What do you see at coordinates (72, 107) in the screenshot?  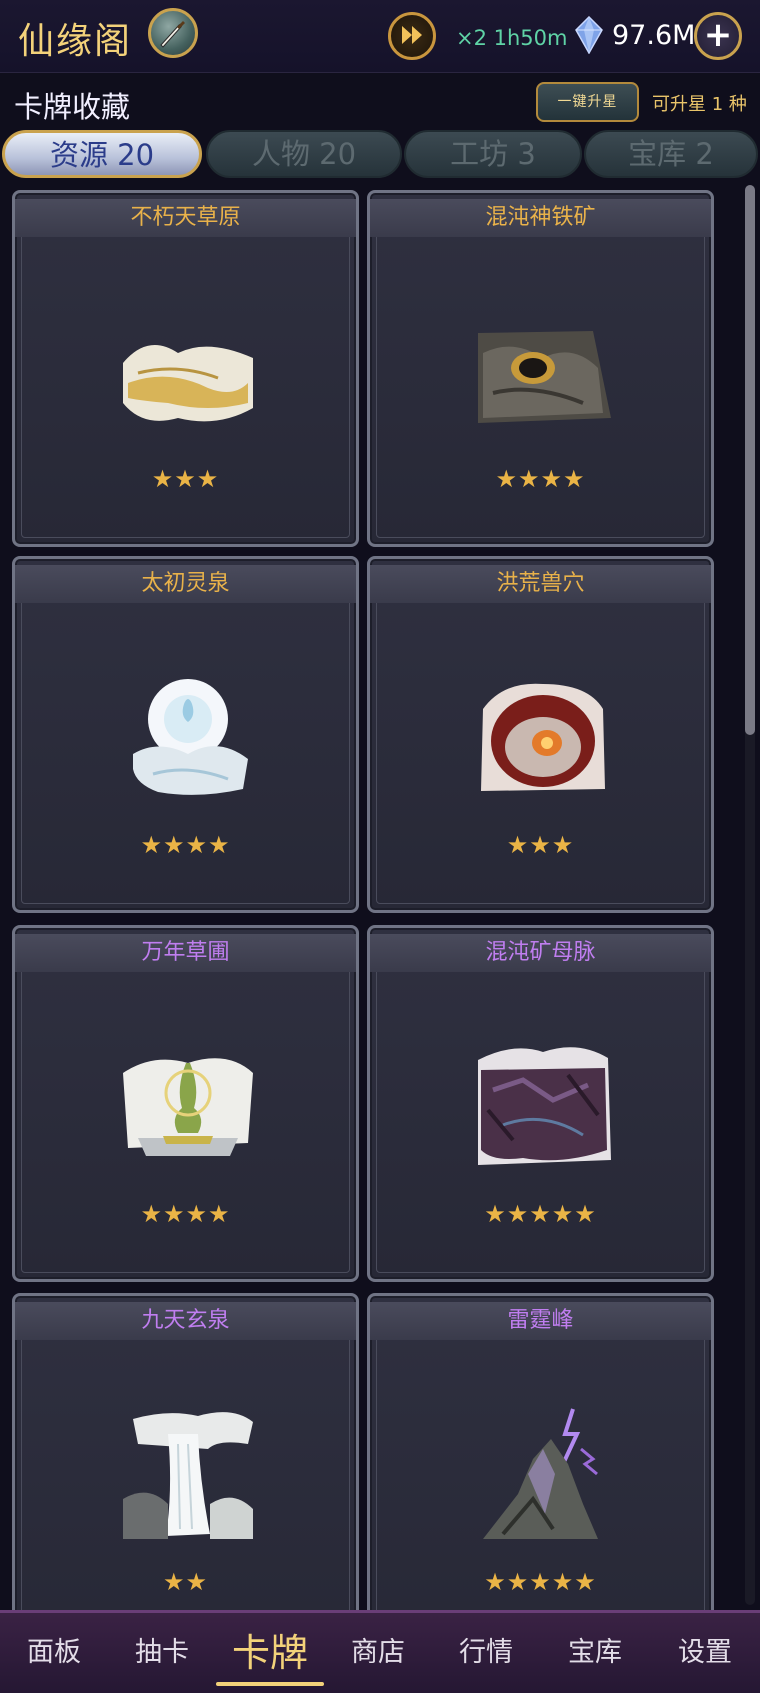 I see `page-title: 卡牌收藏` at bounding box center [72, 107].